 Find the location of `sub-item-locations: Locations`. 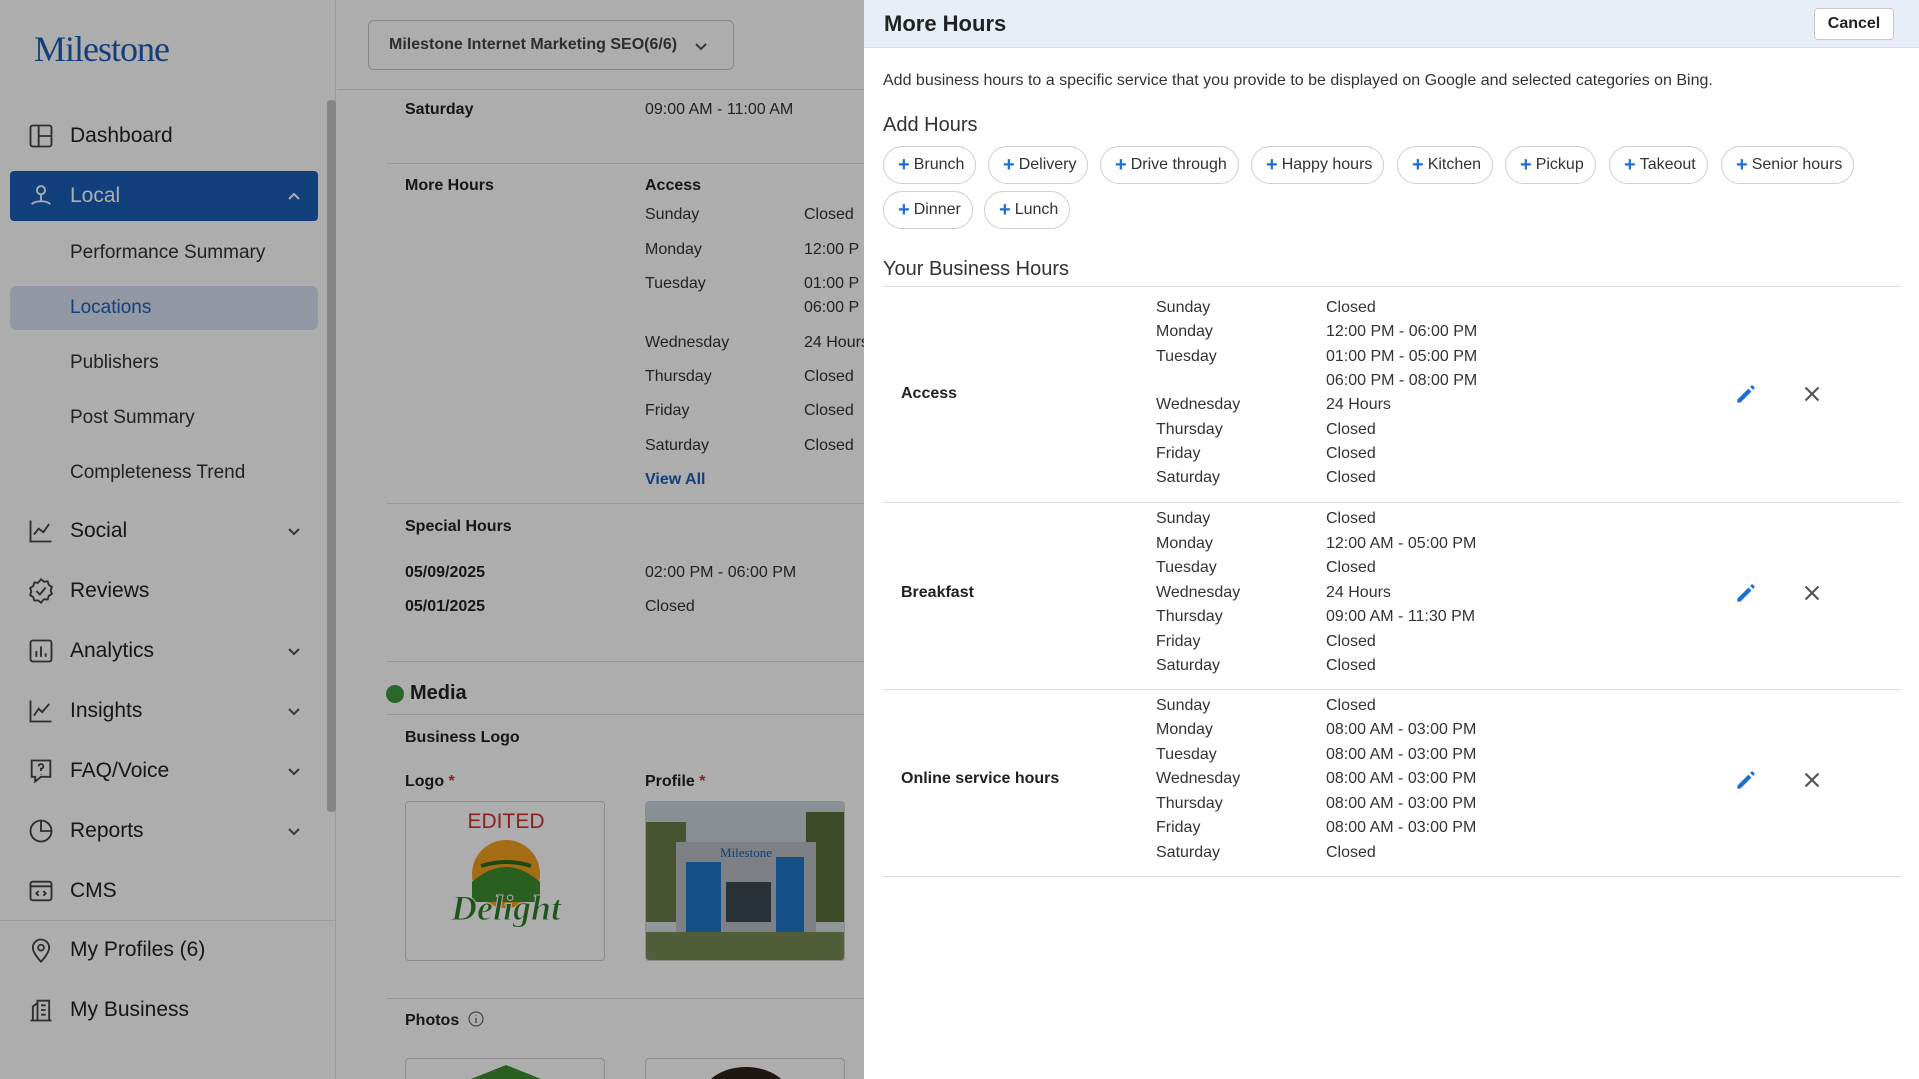

sub-item-locations: Locations is located at coordinates (164, 308).